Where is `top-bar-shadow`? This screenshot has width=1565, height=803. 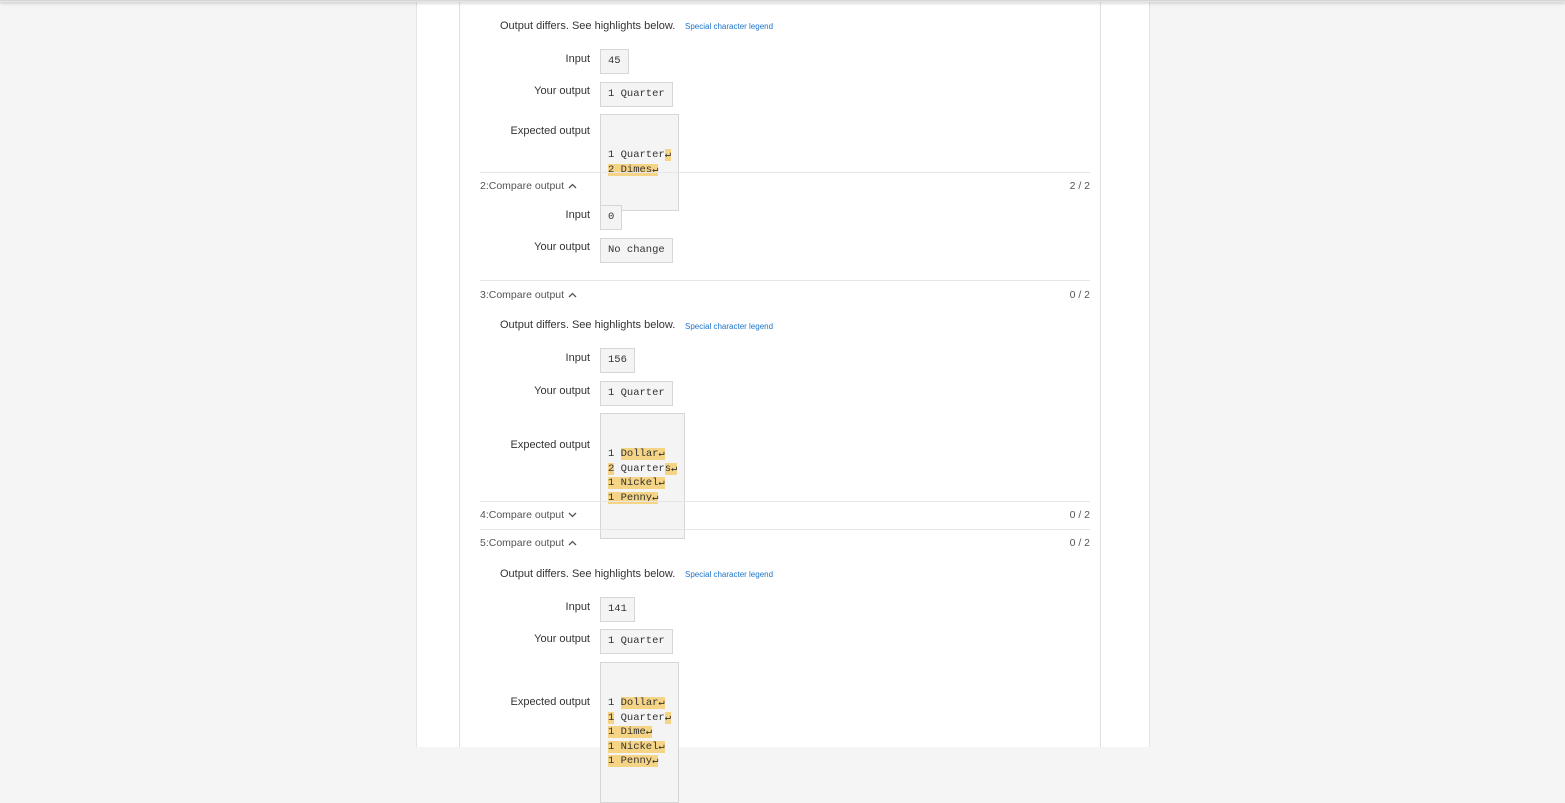 top-bar-shadow is located at coordinates (782, 1).